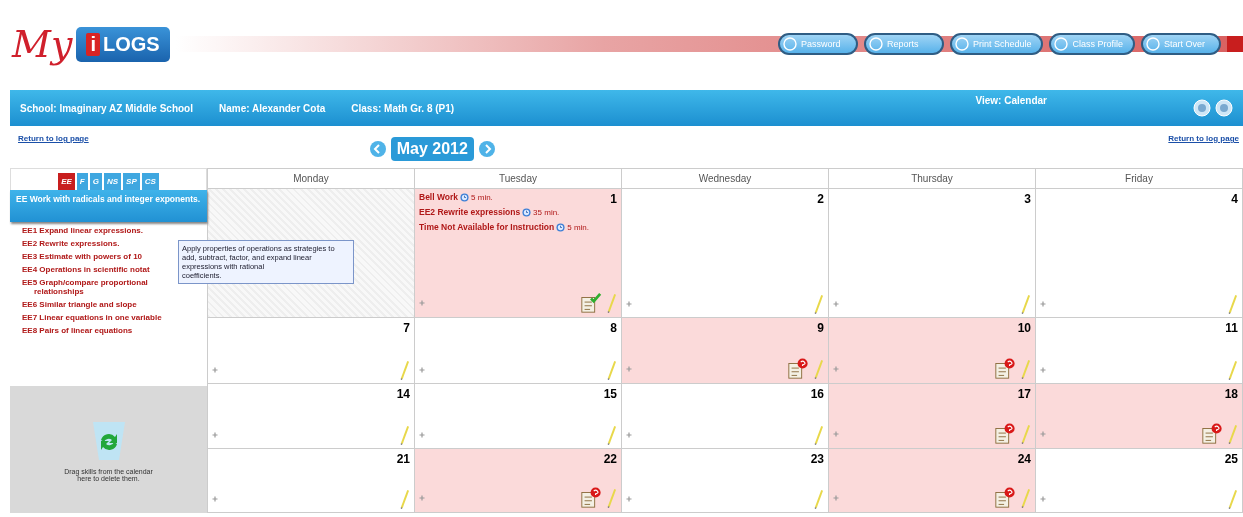 This screenshot has height=517, width=1243. I want to click on skill-item: EE7 Linear equations in one variable, so click(103, 317).